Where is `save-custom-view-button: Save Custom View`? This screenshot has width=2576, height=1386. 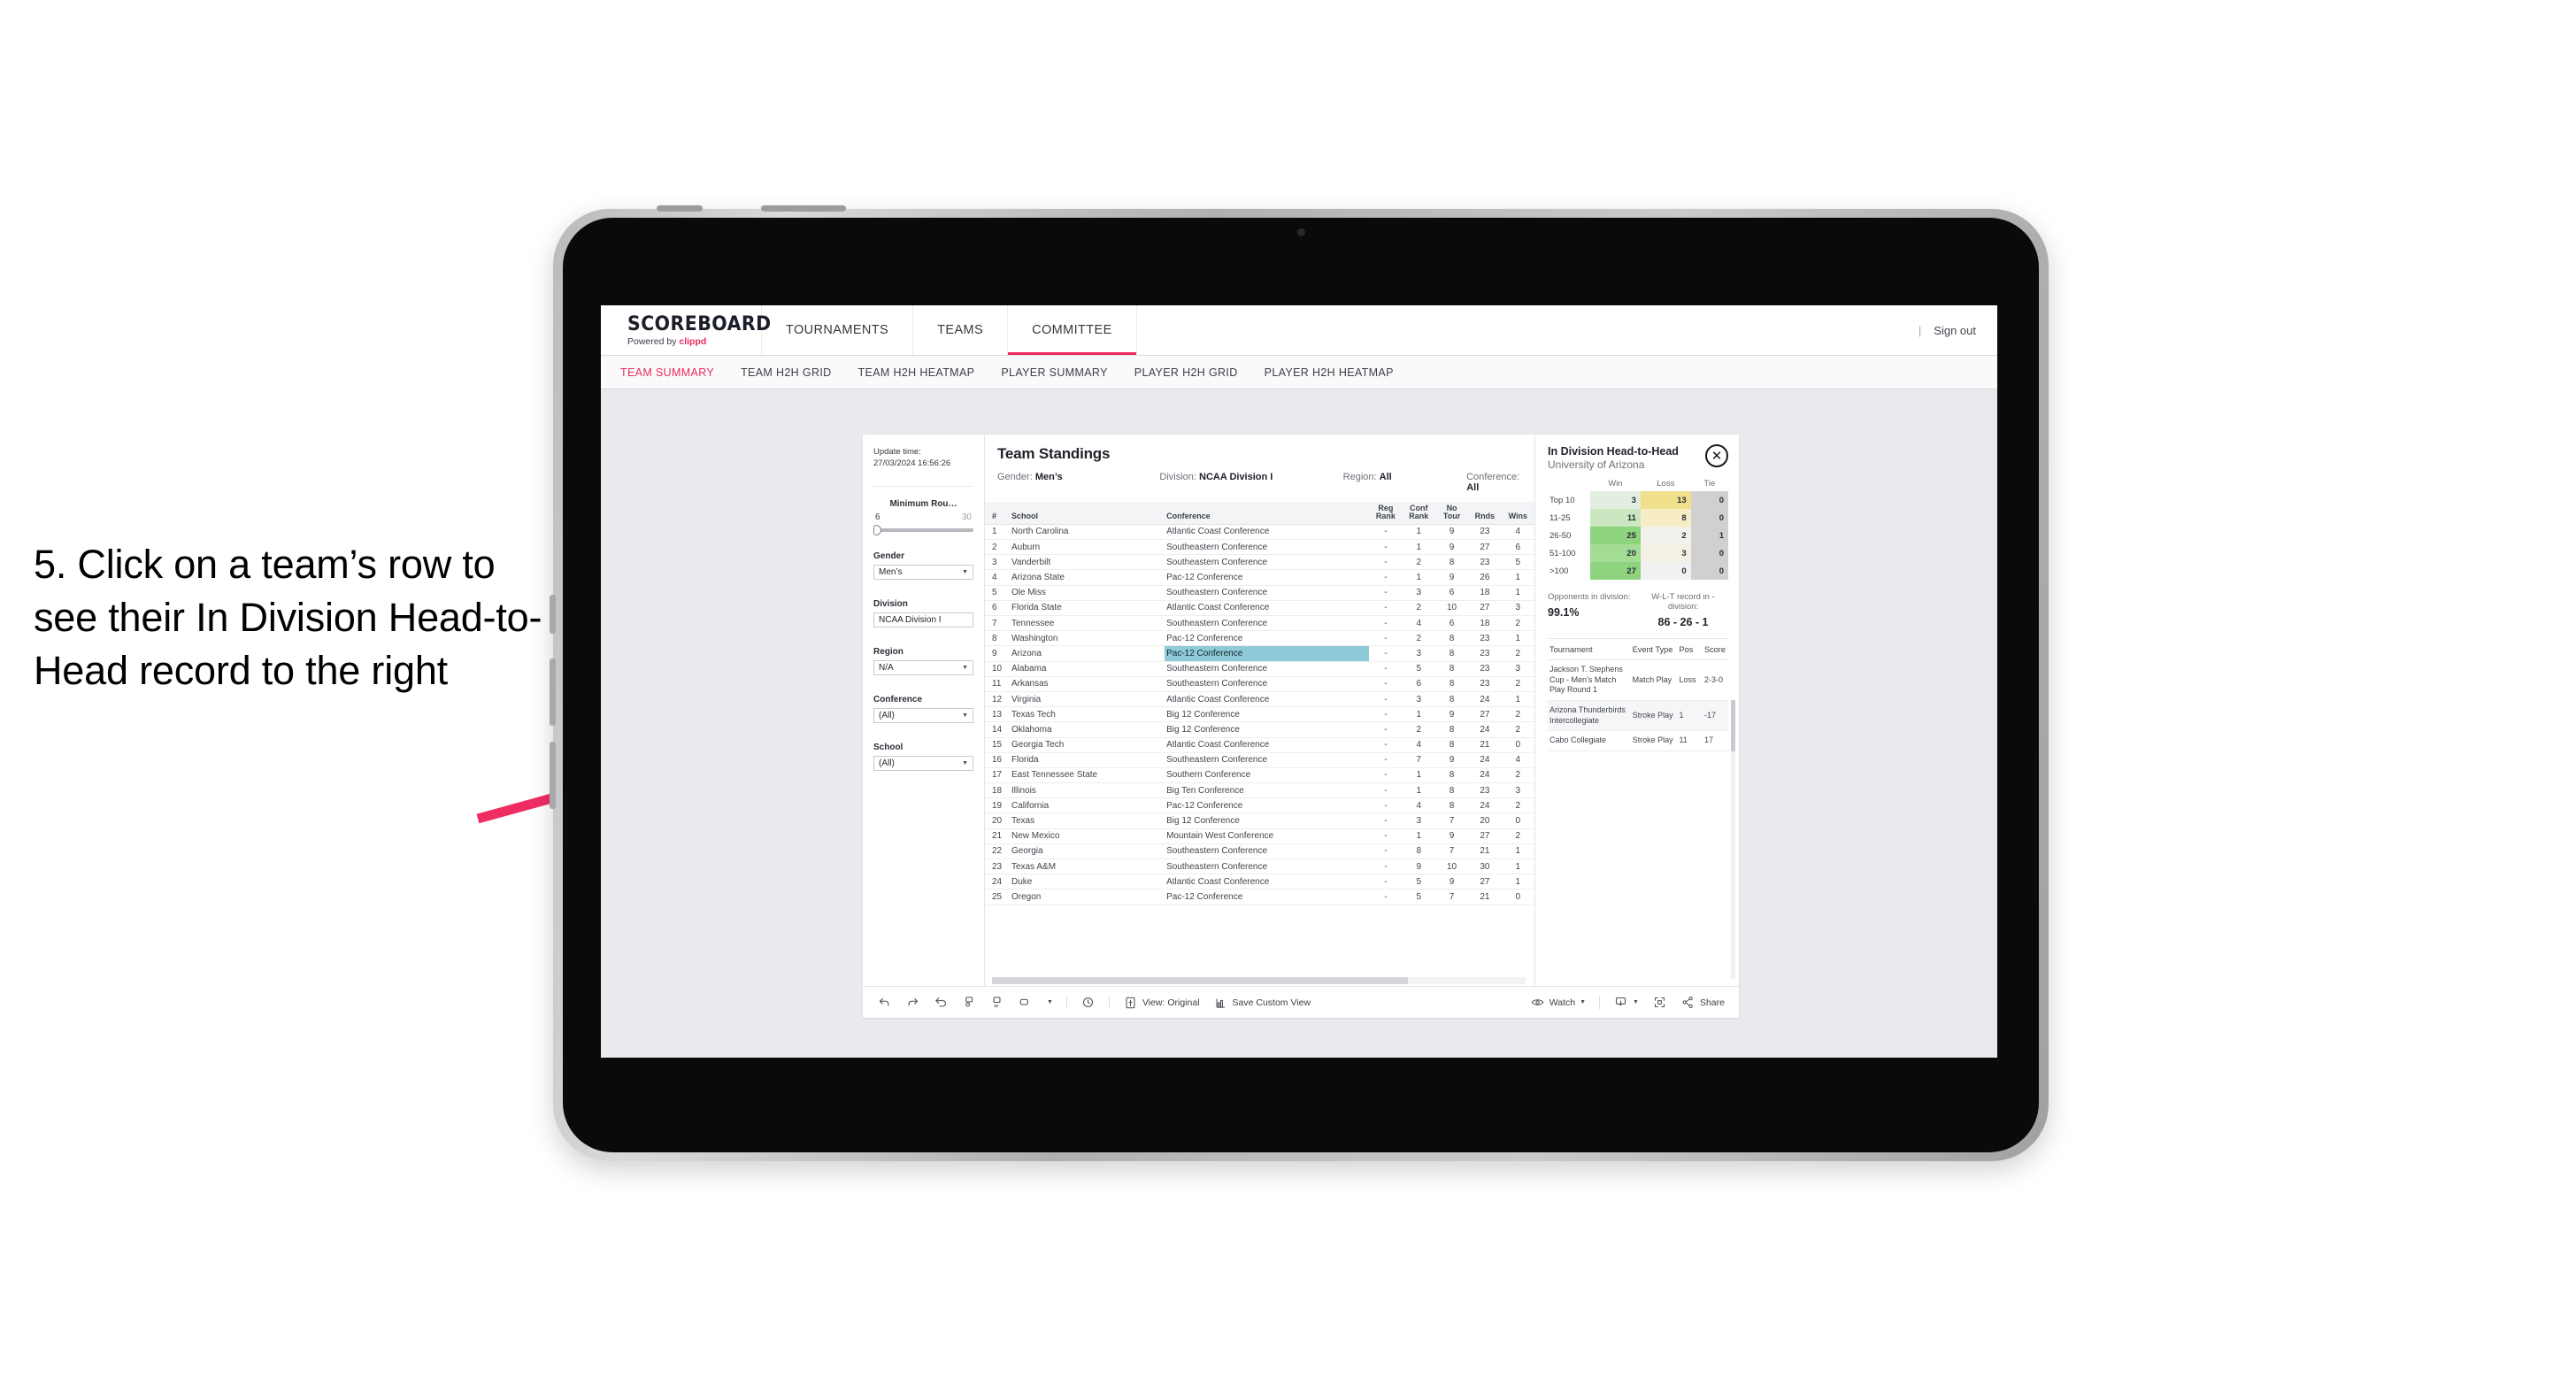 save-custom-view-button: Save Custom View is located at coordinates (1262, 1002).